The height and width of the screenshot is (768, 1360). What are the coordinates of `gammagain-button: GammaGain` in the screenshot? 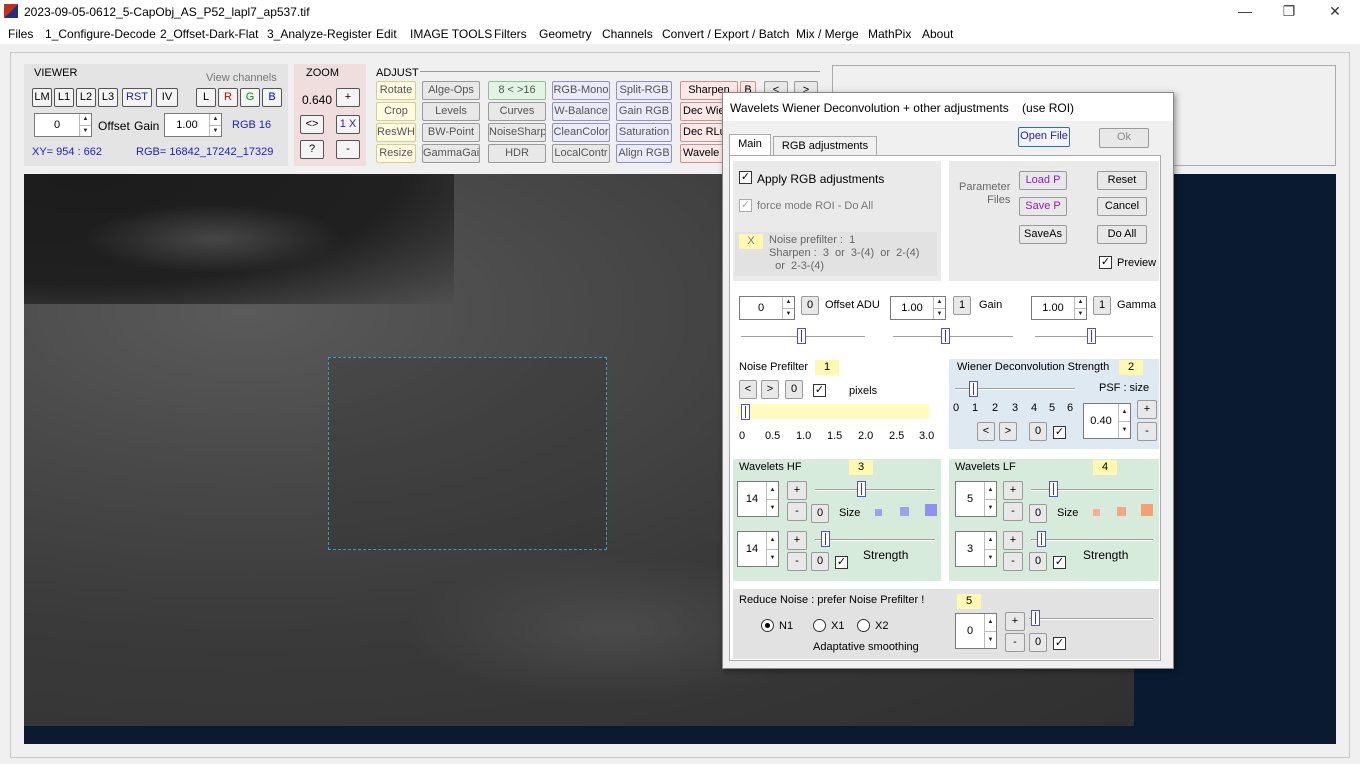 It's located at (451, 153).